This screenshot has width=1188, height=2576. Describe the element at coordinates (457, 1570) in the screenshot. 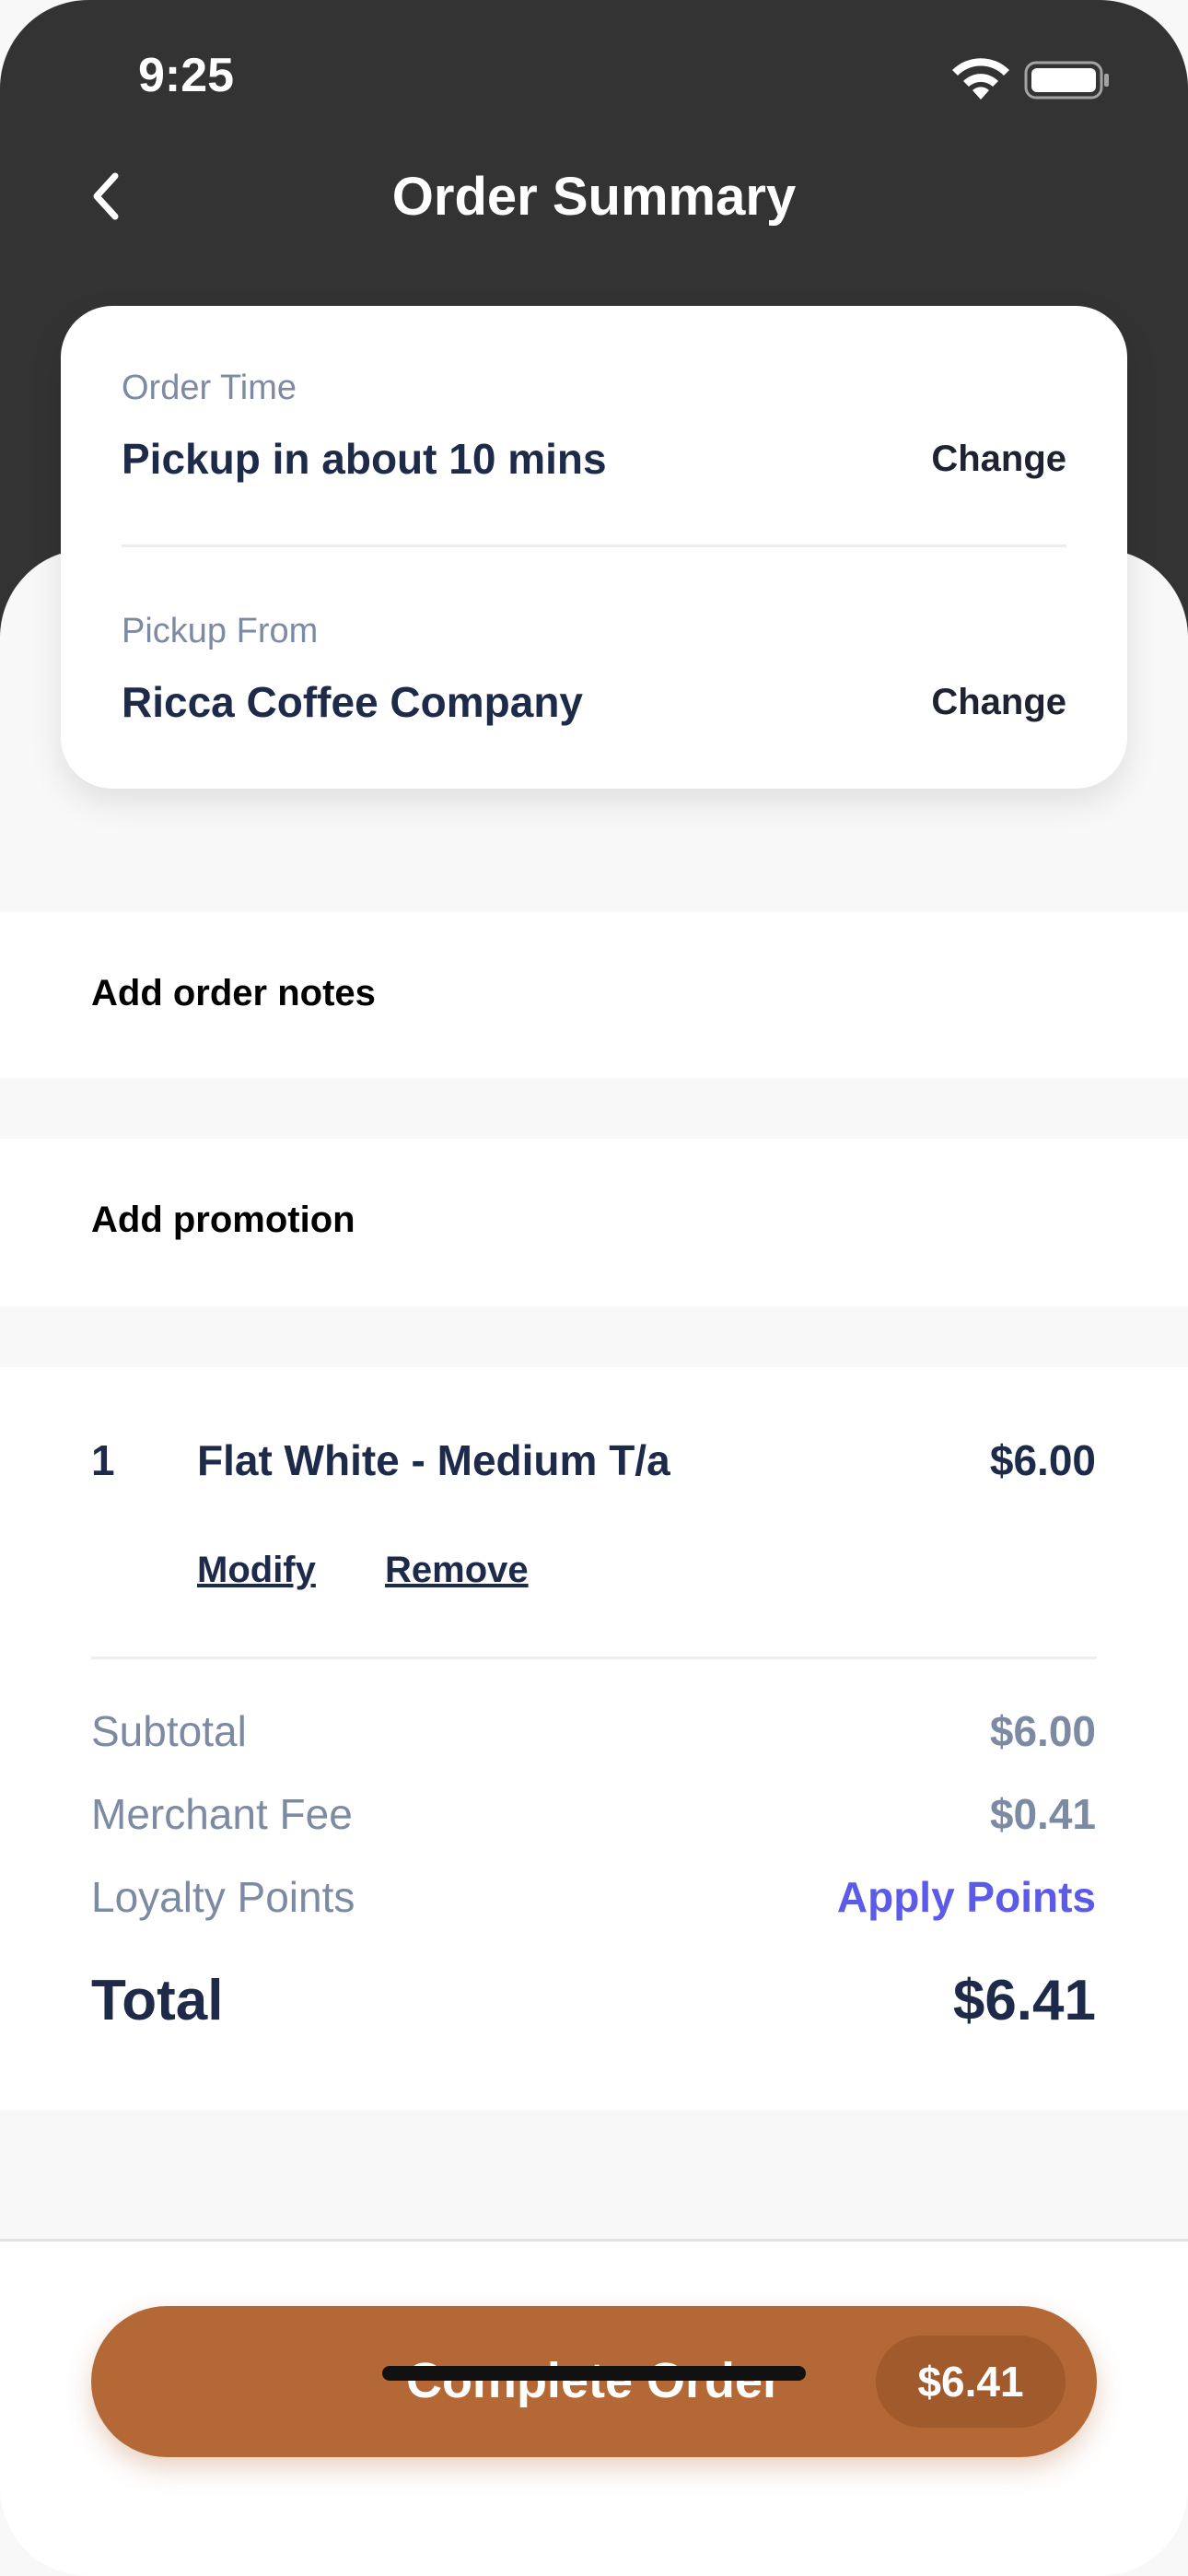

I see `remove-item-link: Remove` at that location.